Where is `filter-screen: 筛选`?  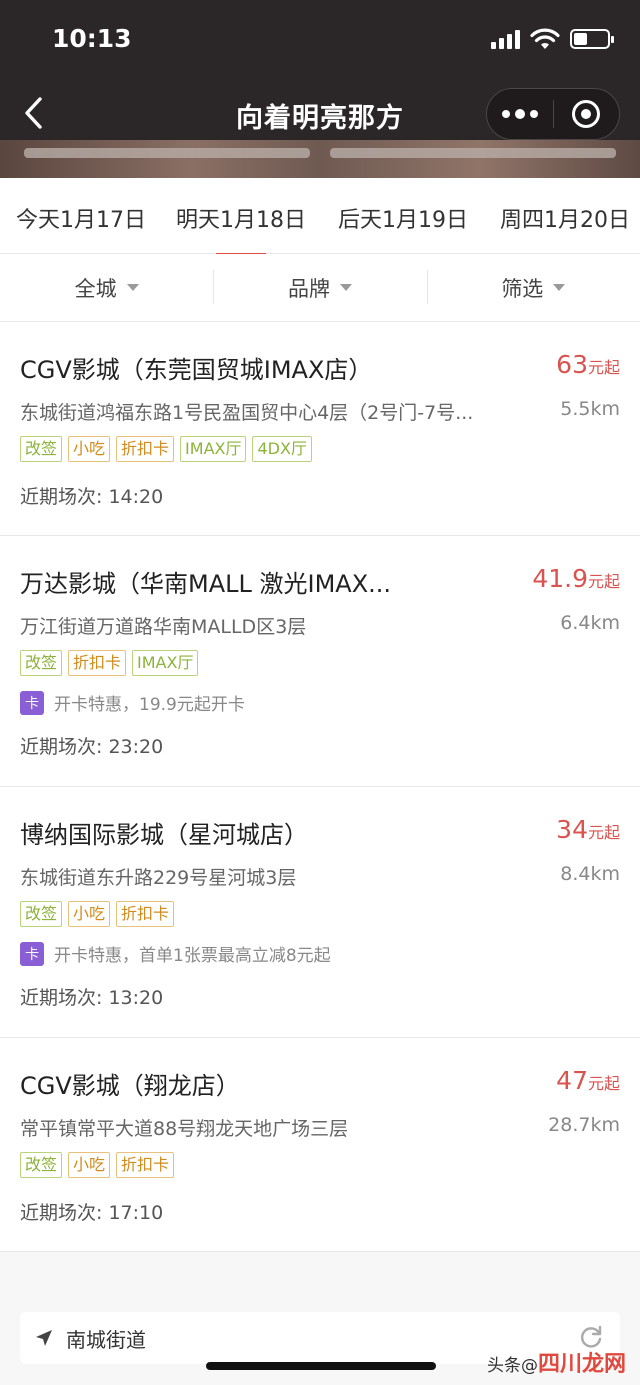
filter-screen: 筛选 is located at coordinates (533, 287).